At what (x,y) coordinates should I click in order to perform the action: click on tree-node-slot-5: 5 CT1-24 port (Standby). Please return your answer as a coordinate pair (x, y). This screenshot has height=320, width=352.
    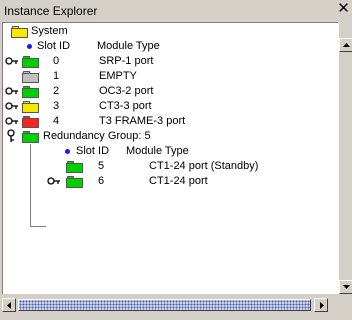
    Looking at the image, I should click on (168, 166).